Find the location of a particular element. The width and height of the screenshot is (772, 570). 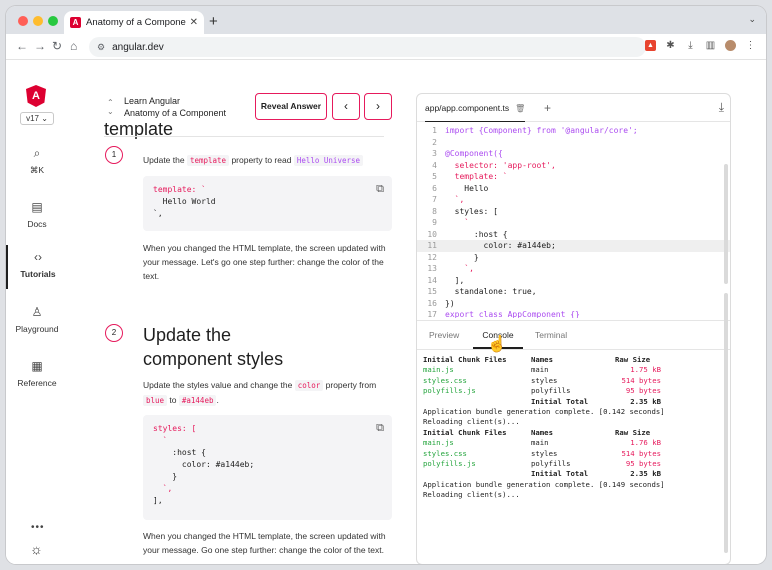

console-cell: Raw Size is located at coordinates (633, 359).